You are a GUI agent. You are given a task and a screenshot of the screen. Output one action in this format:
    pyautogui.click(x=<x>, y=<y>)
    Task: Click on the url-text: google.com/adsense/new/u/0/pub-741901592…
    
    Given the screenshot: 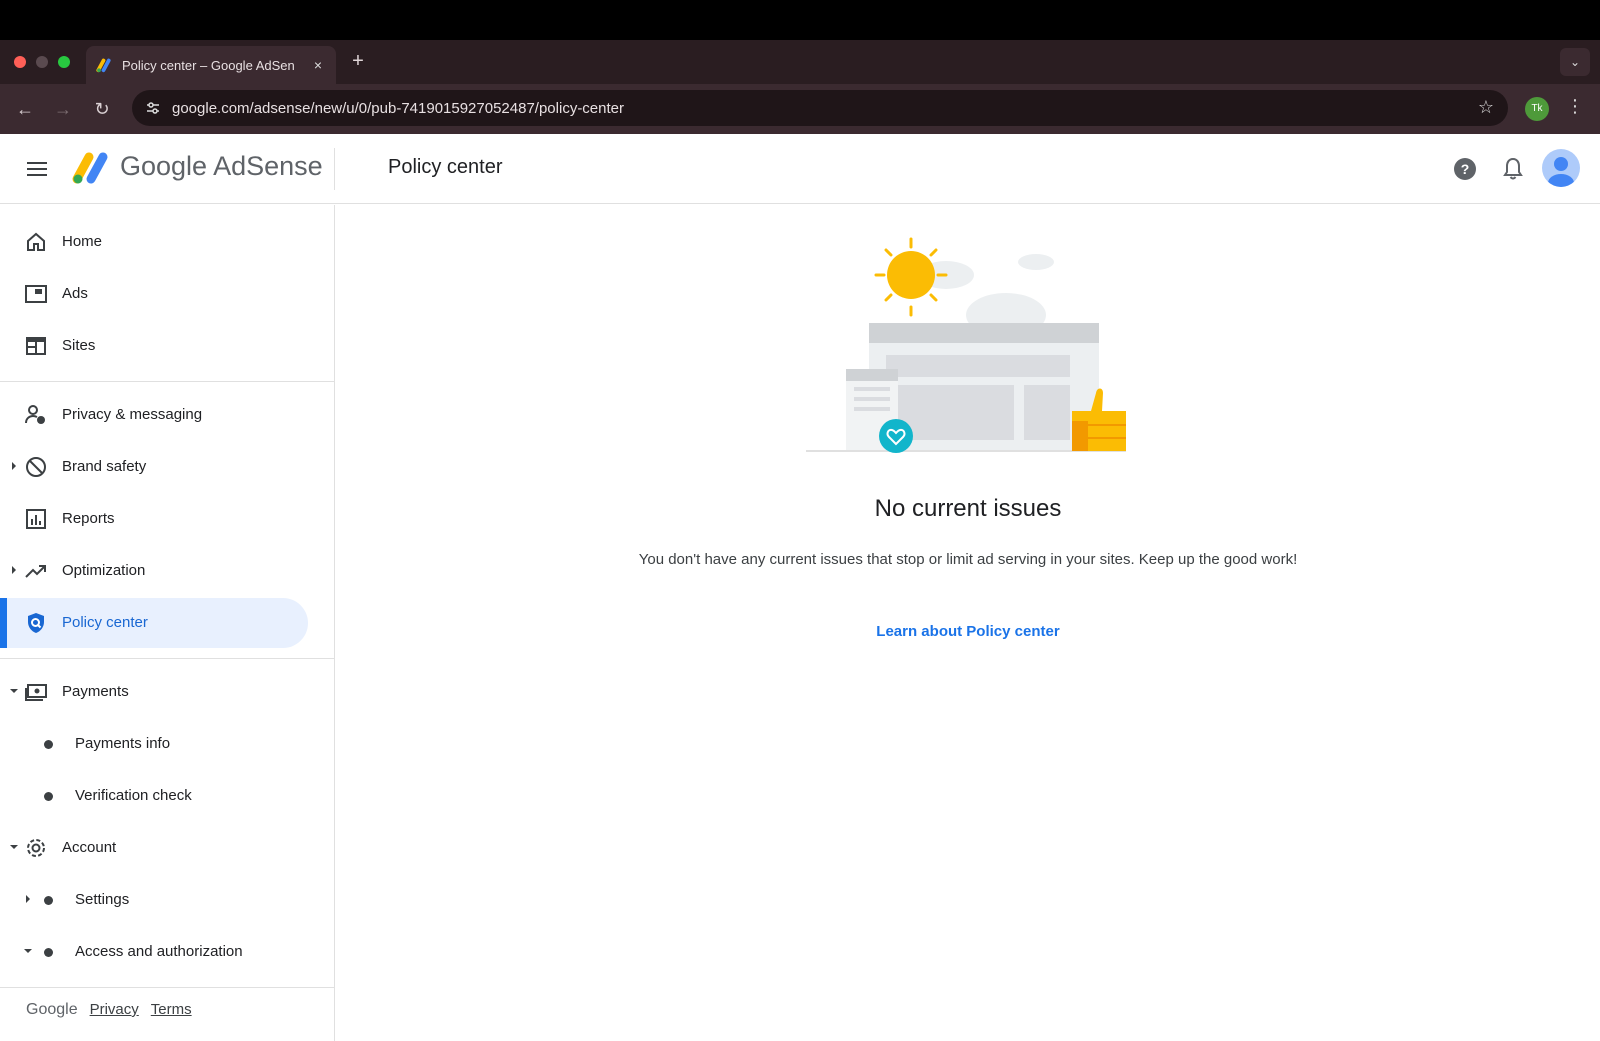 What is the action you would take?
    pyautogui.click(x=398, y=108)
    